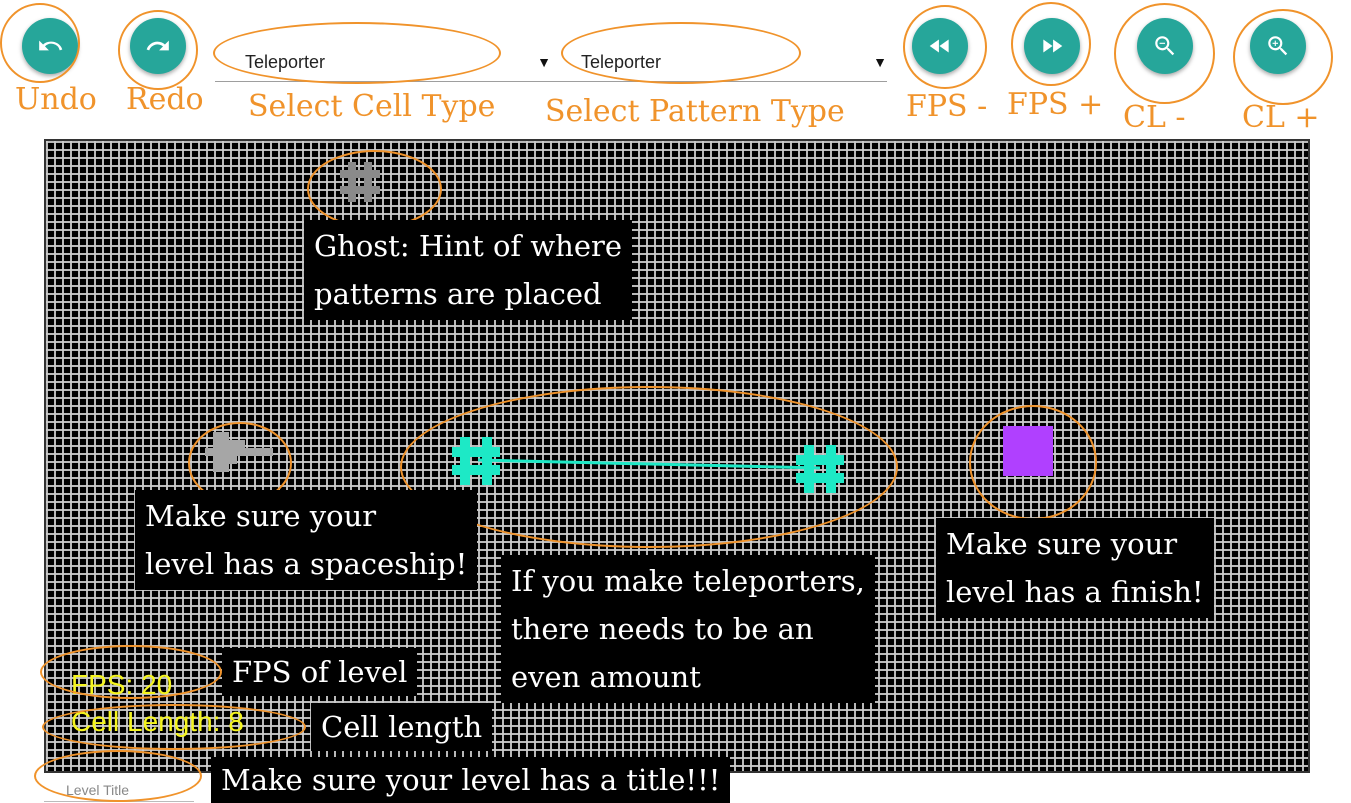 The height and width of the screenshot is (803, 1351). Describe the element at coordinates (320, 672) in the screenshot. I see `fps-note: FPS of level` at that location.